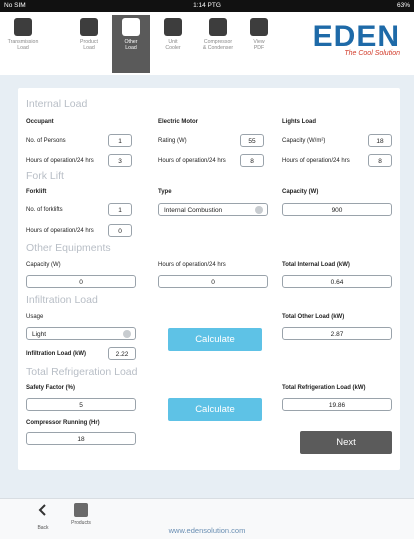  I want to click on logo-word: EDEN, so click(356, 36).